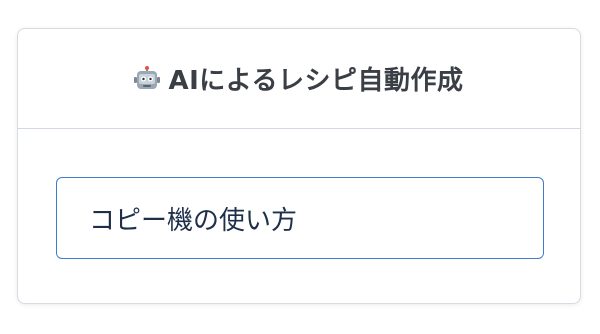 This screenshot has width=600, height=334. What do you see at coordinates (193, 220) in the screenshot?
I see `recipe-topic-input-value: コピー機の使い方` at bounding box center [193, 220].